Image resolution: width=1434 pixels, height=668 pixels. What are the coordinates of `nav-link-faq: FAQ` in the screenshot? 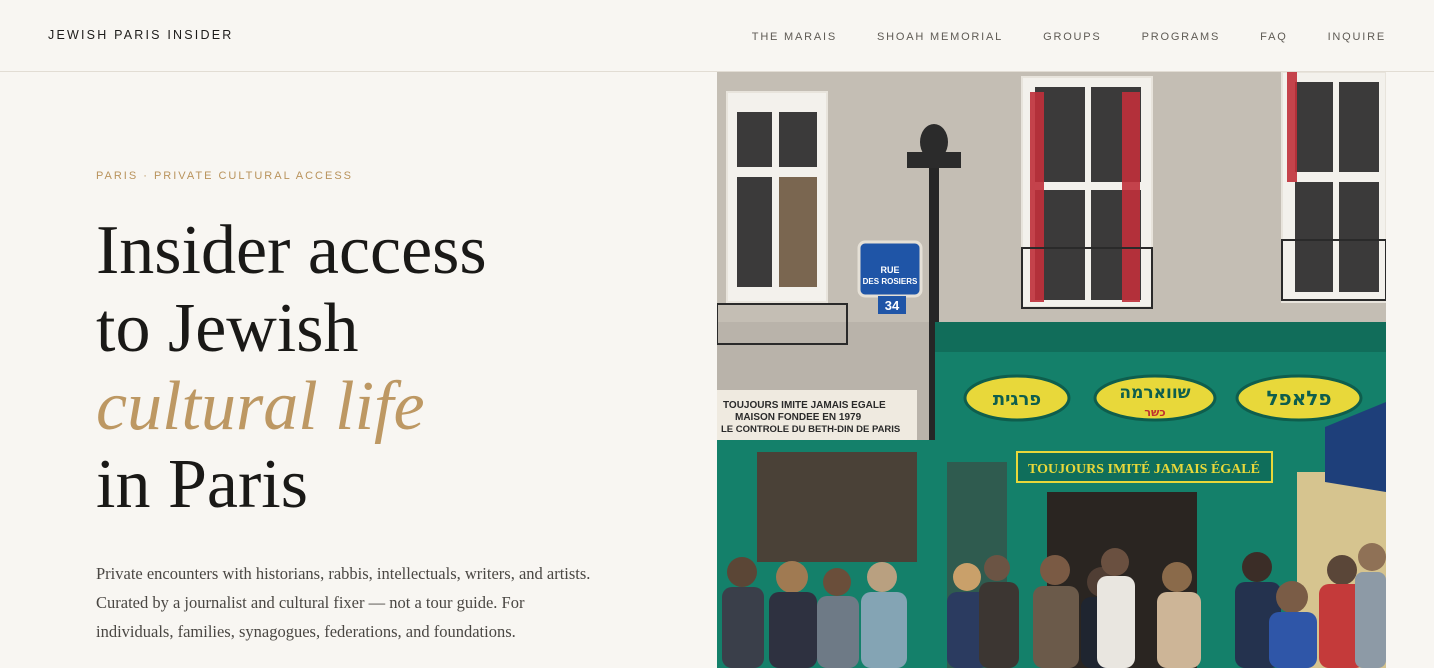 It's located at (1273, 37).